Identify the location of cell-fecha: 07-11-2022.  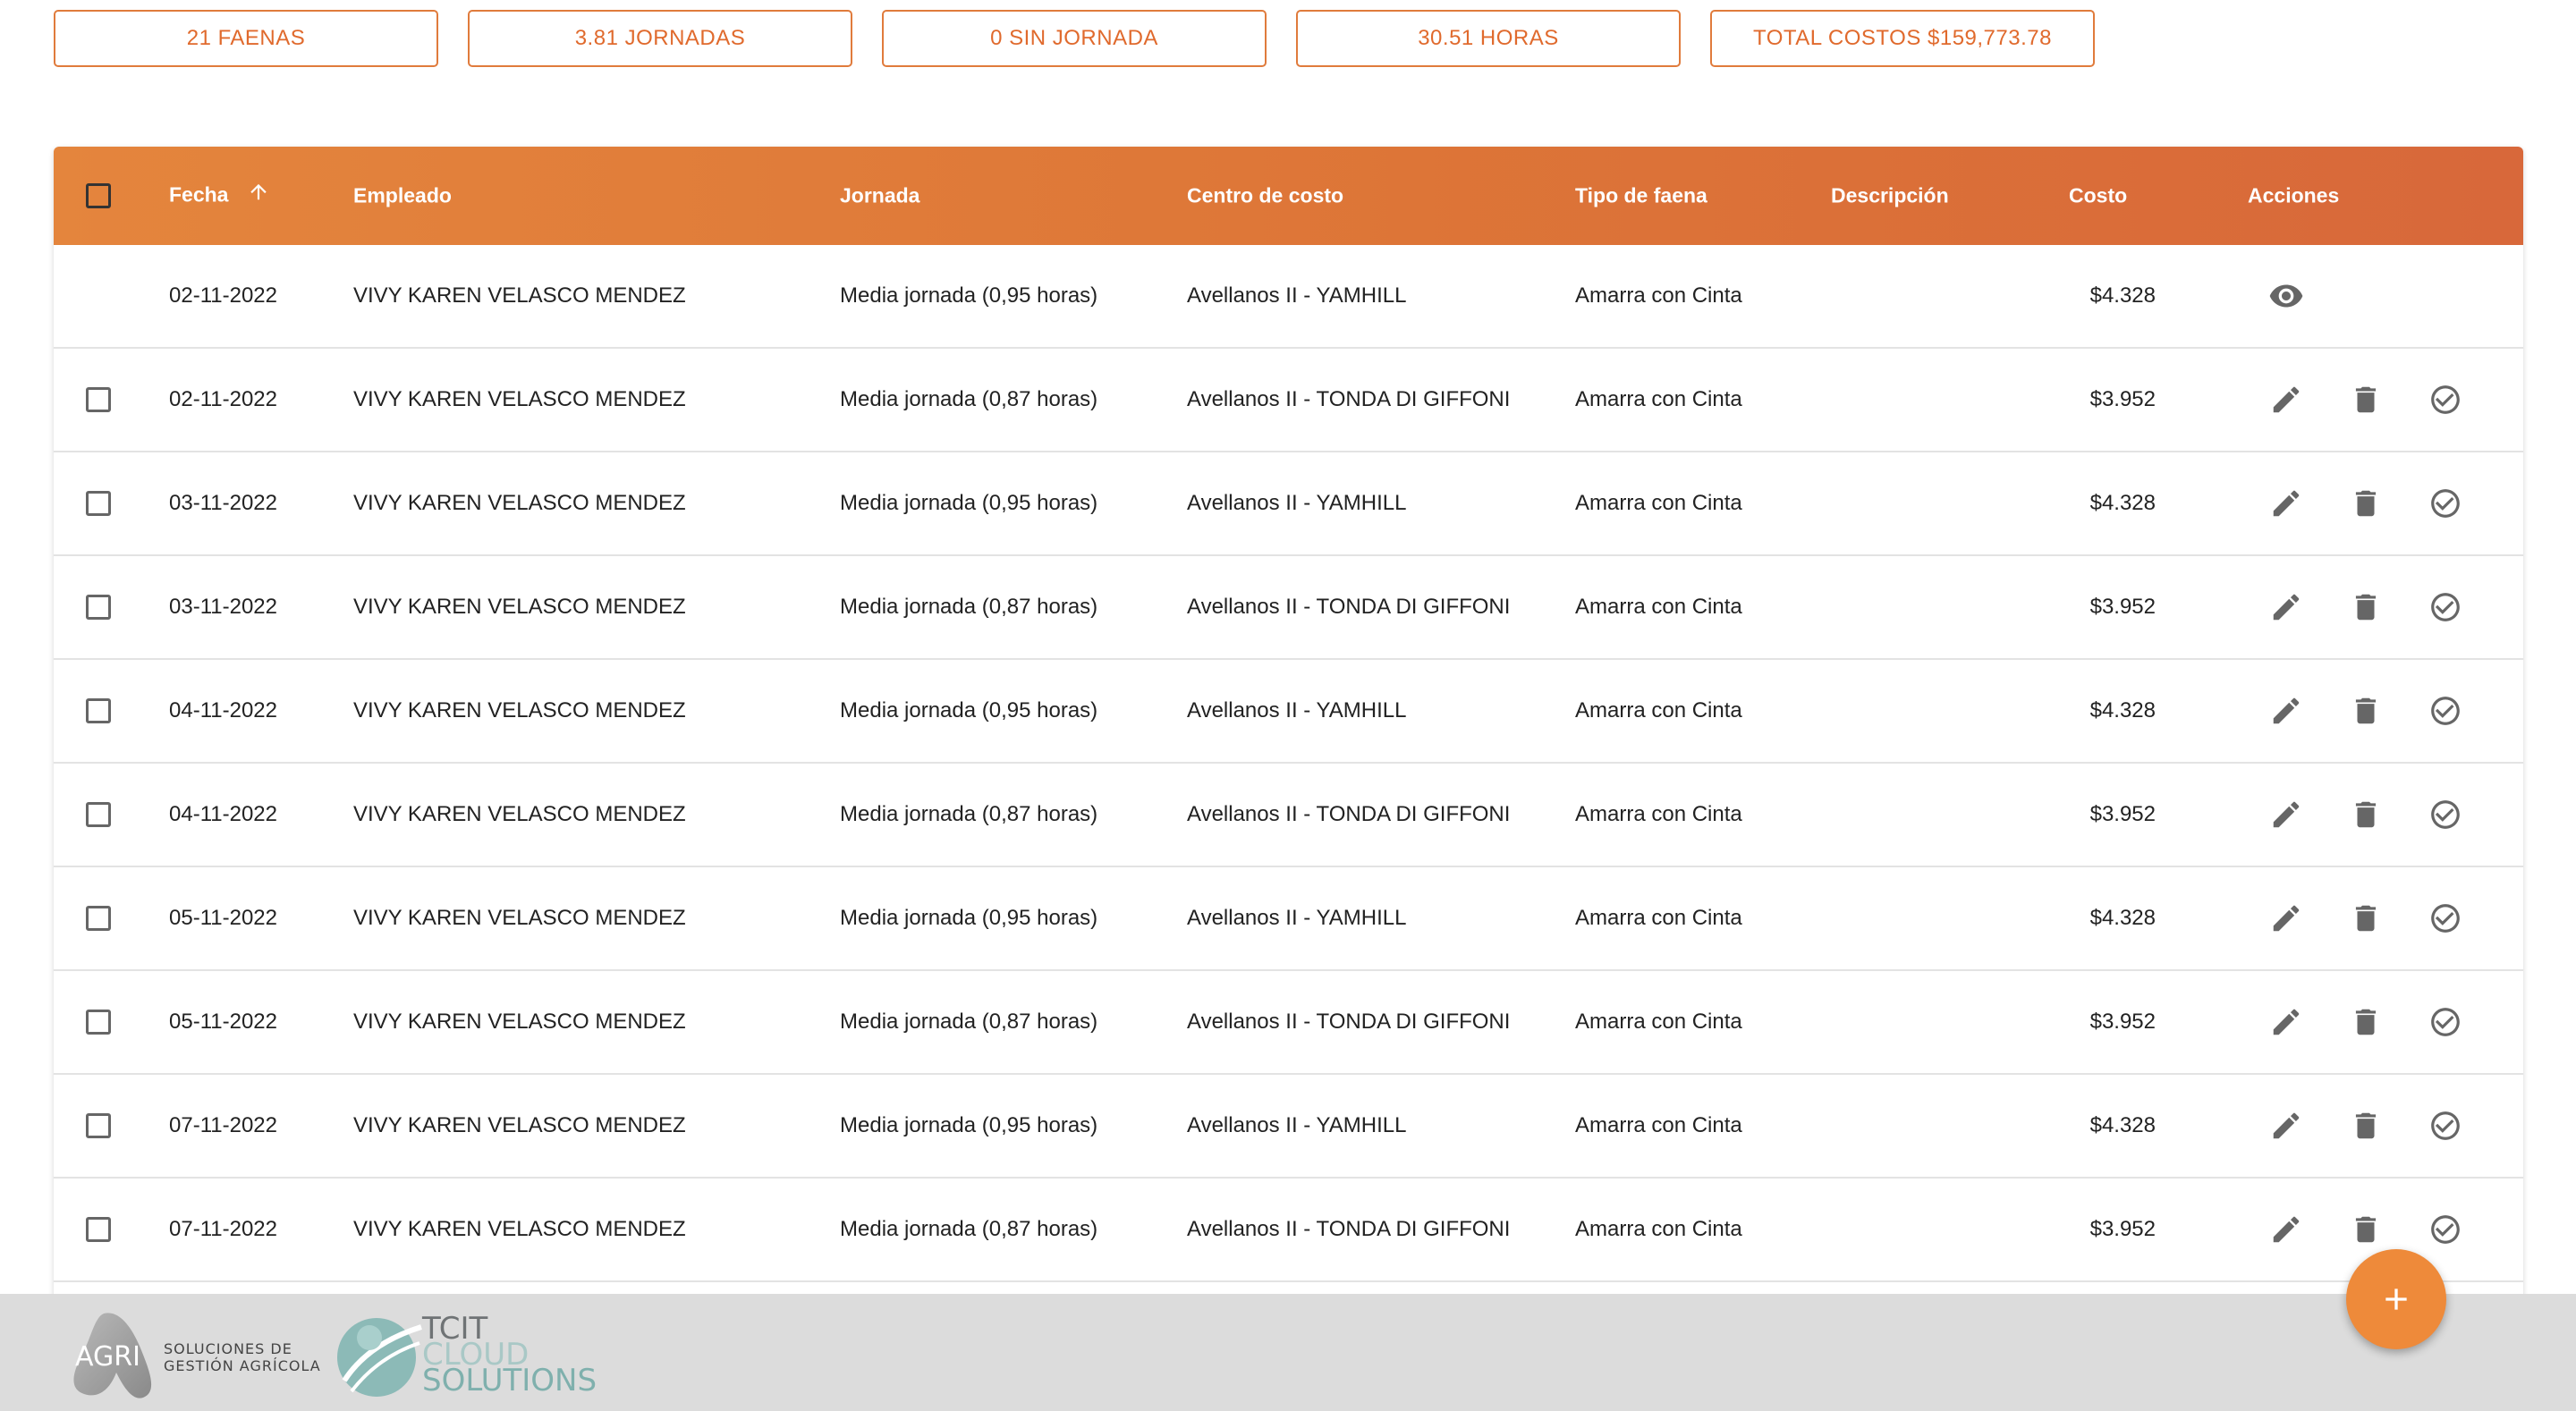
(223, 1125).